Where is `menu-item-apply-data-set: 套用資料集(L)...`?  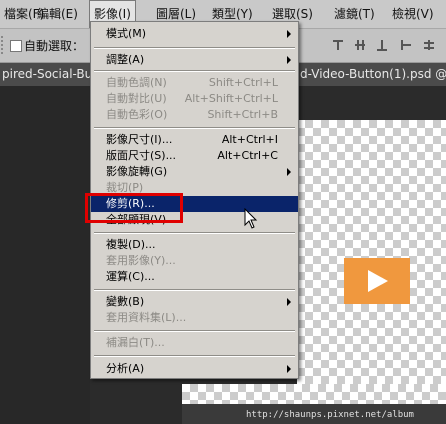
menu-item-apply-data-set: 套用資料集(L)... is located at coordinates (194, 318).